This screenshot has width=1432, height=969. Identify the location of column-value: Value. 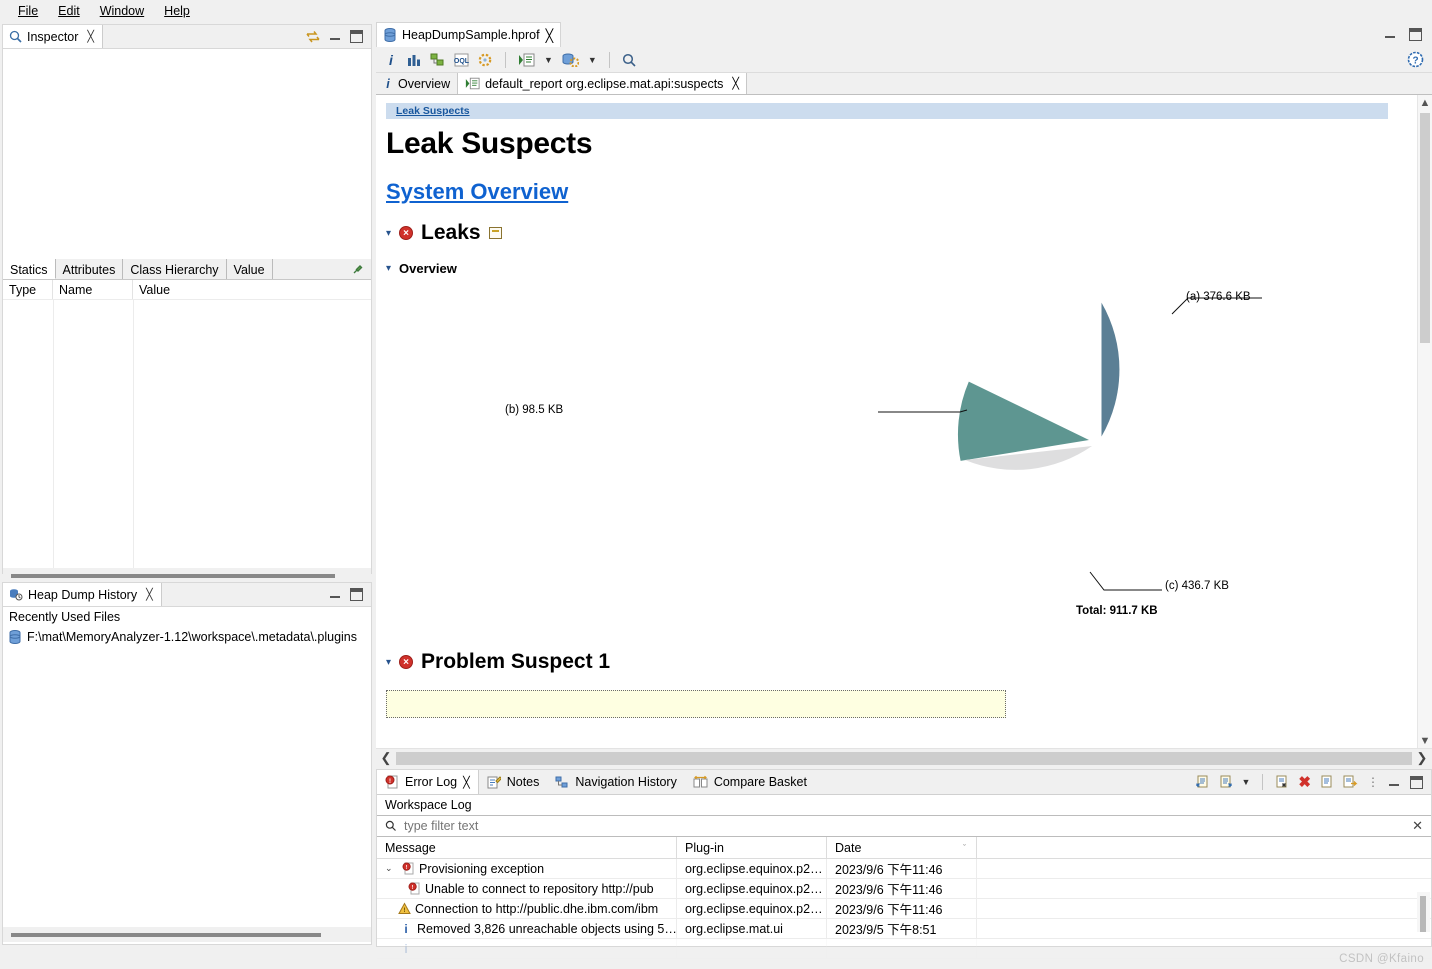
(252, 289).